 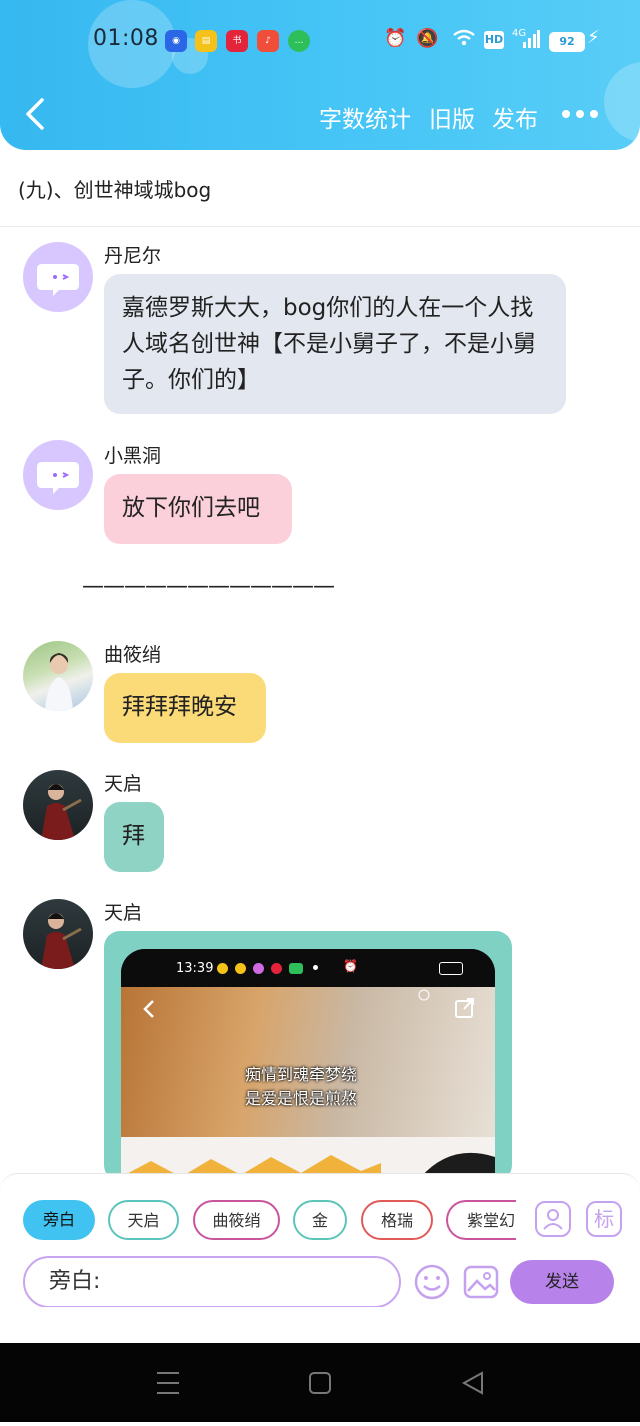 I want to click on image-message: 13:39 ⏰ 痴情到魂牵梦绕 是爱是恨是煎熬, so click(x=308, y=1056).